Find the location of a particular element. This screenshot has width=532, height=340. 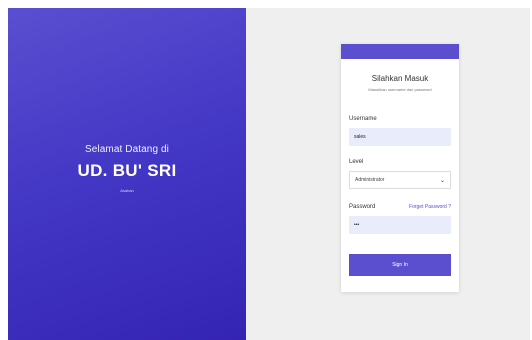

login-title: Silahkan Masuk is located at coordinates (400, 78).